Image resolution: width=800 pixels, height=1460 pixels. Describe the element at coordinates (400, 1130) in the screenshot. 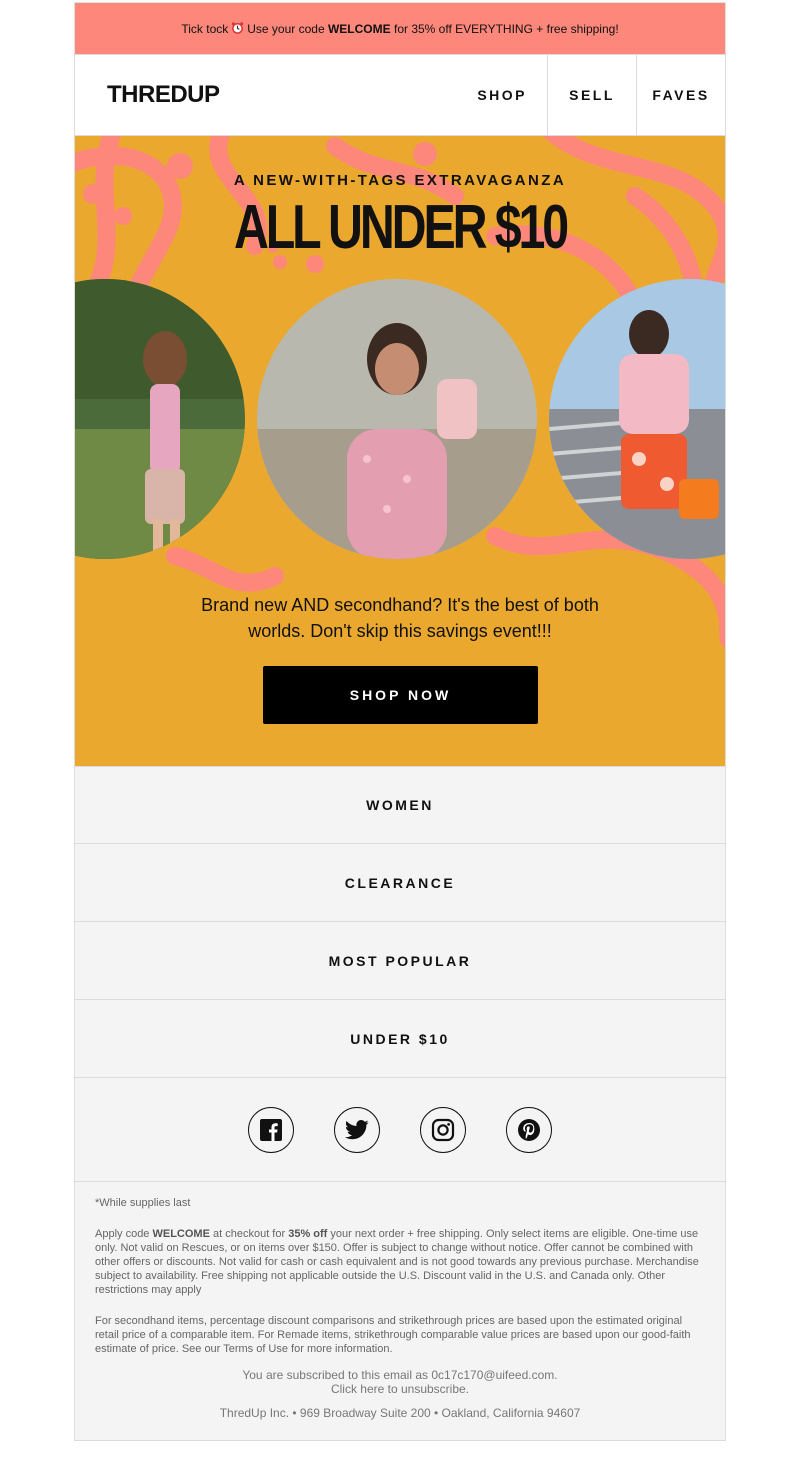

I see `social-links` at that location.